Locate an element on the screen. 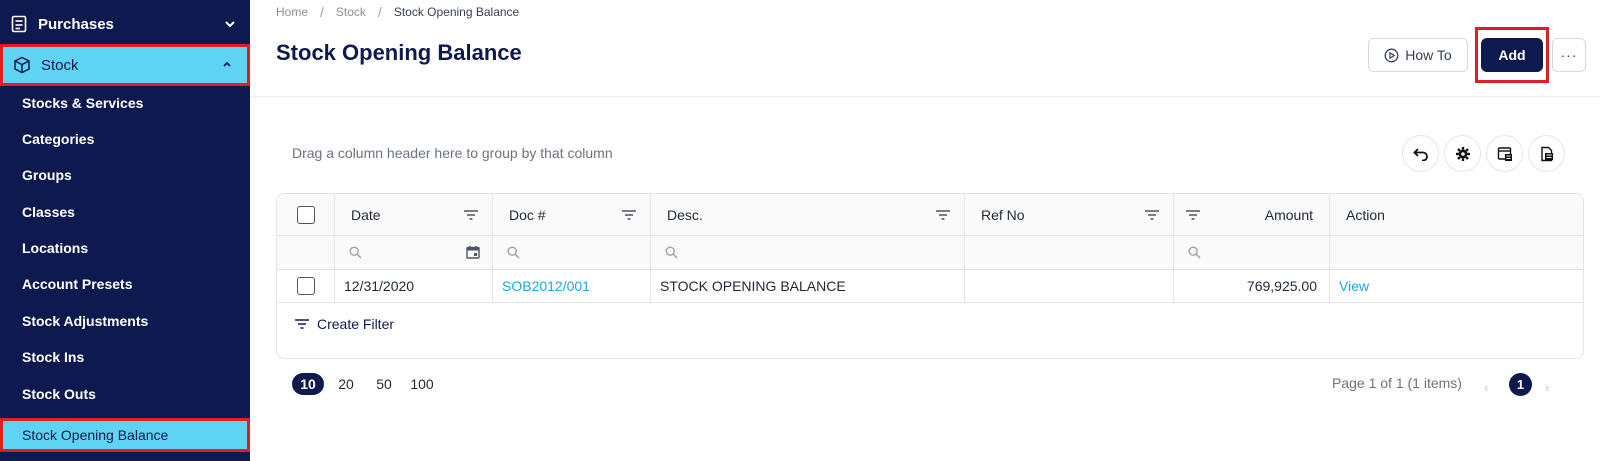 The height and width of the screenshot is (461, 1600). column-header-label: Doc # is located at coordinates (527, 214).